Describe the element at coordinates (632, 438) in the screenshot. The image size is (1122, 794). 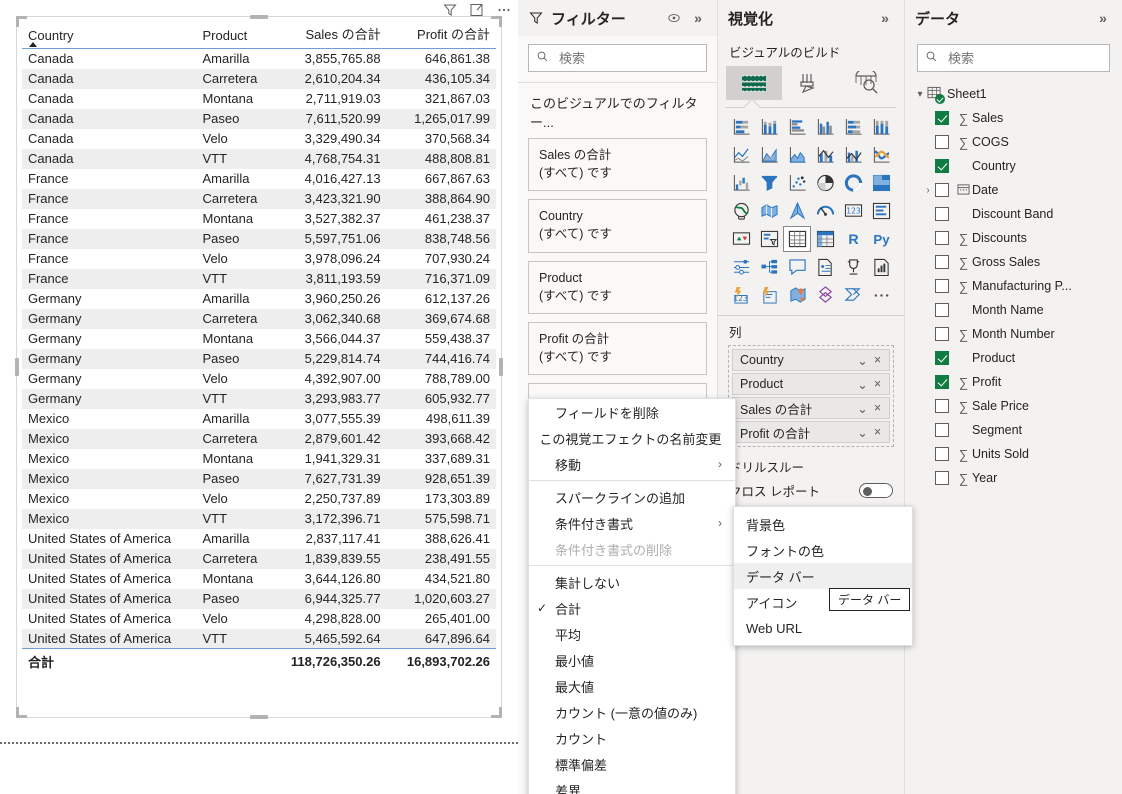
I see `context-menu-item: この視覚エフェクトの名前変更` at that location.